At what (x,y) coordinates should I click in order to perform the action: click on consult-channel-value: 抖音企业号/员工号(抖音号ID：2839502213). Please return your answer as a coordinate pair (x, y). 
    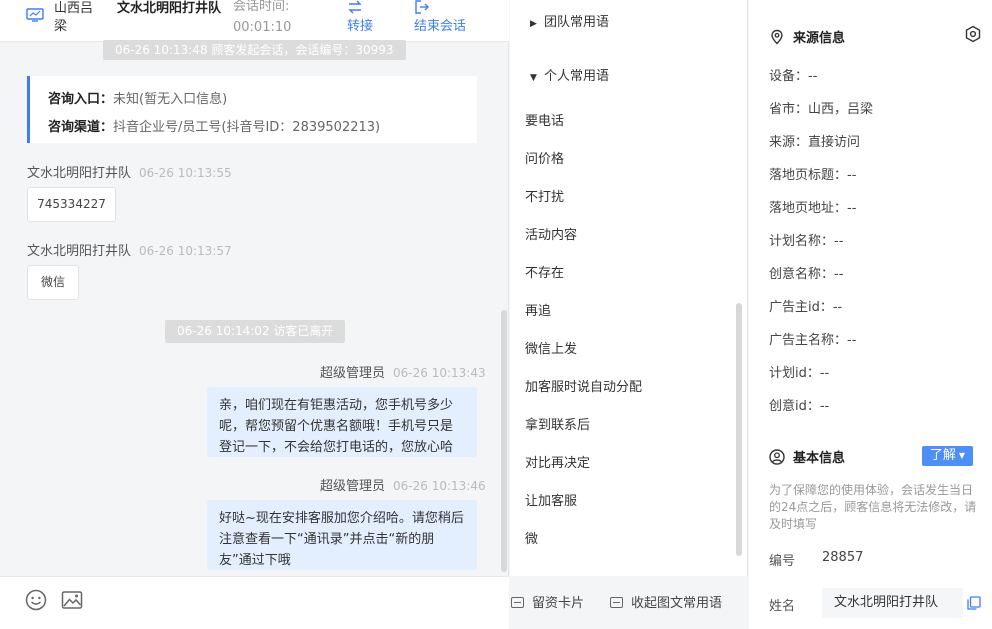
    Looking at the image, I should click on (247, 127).